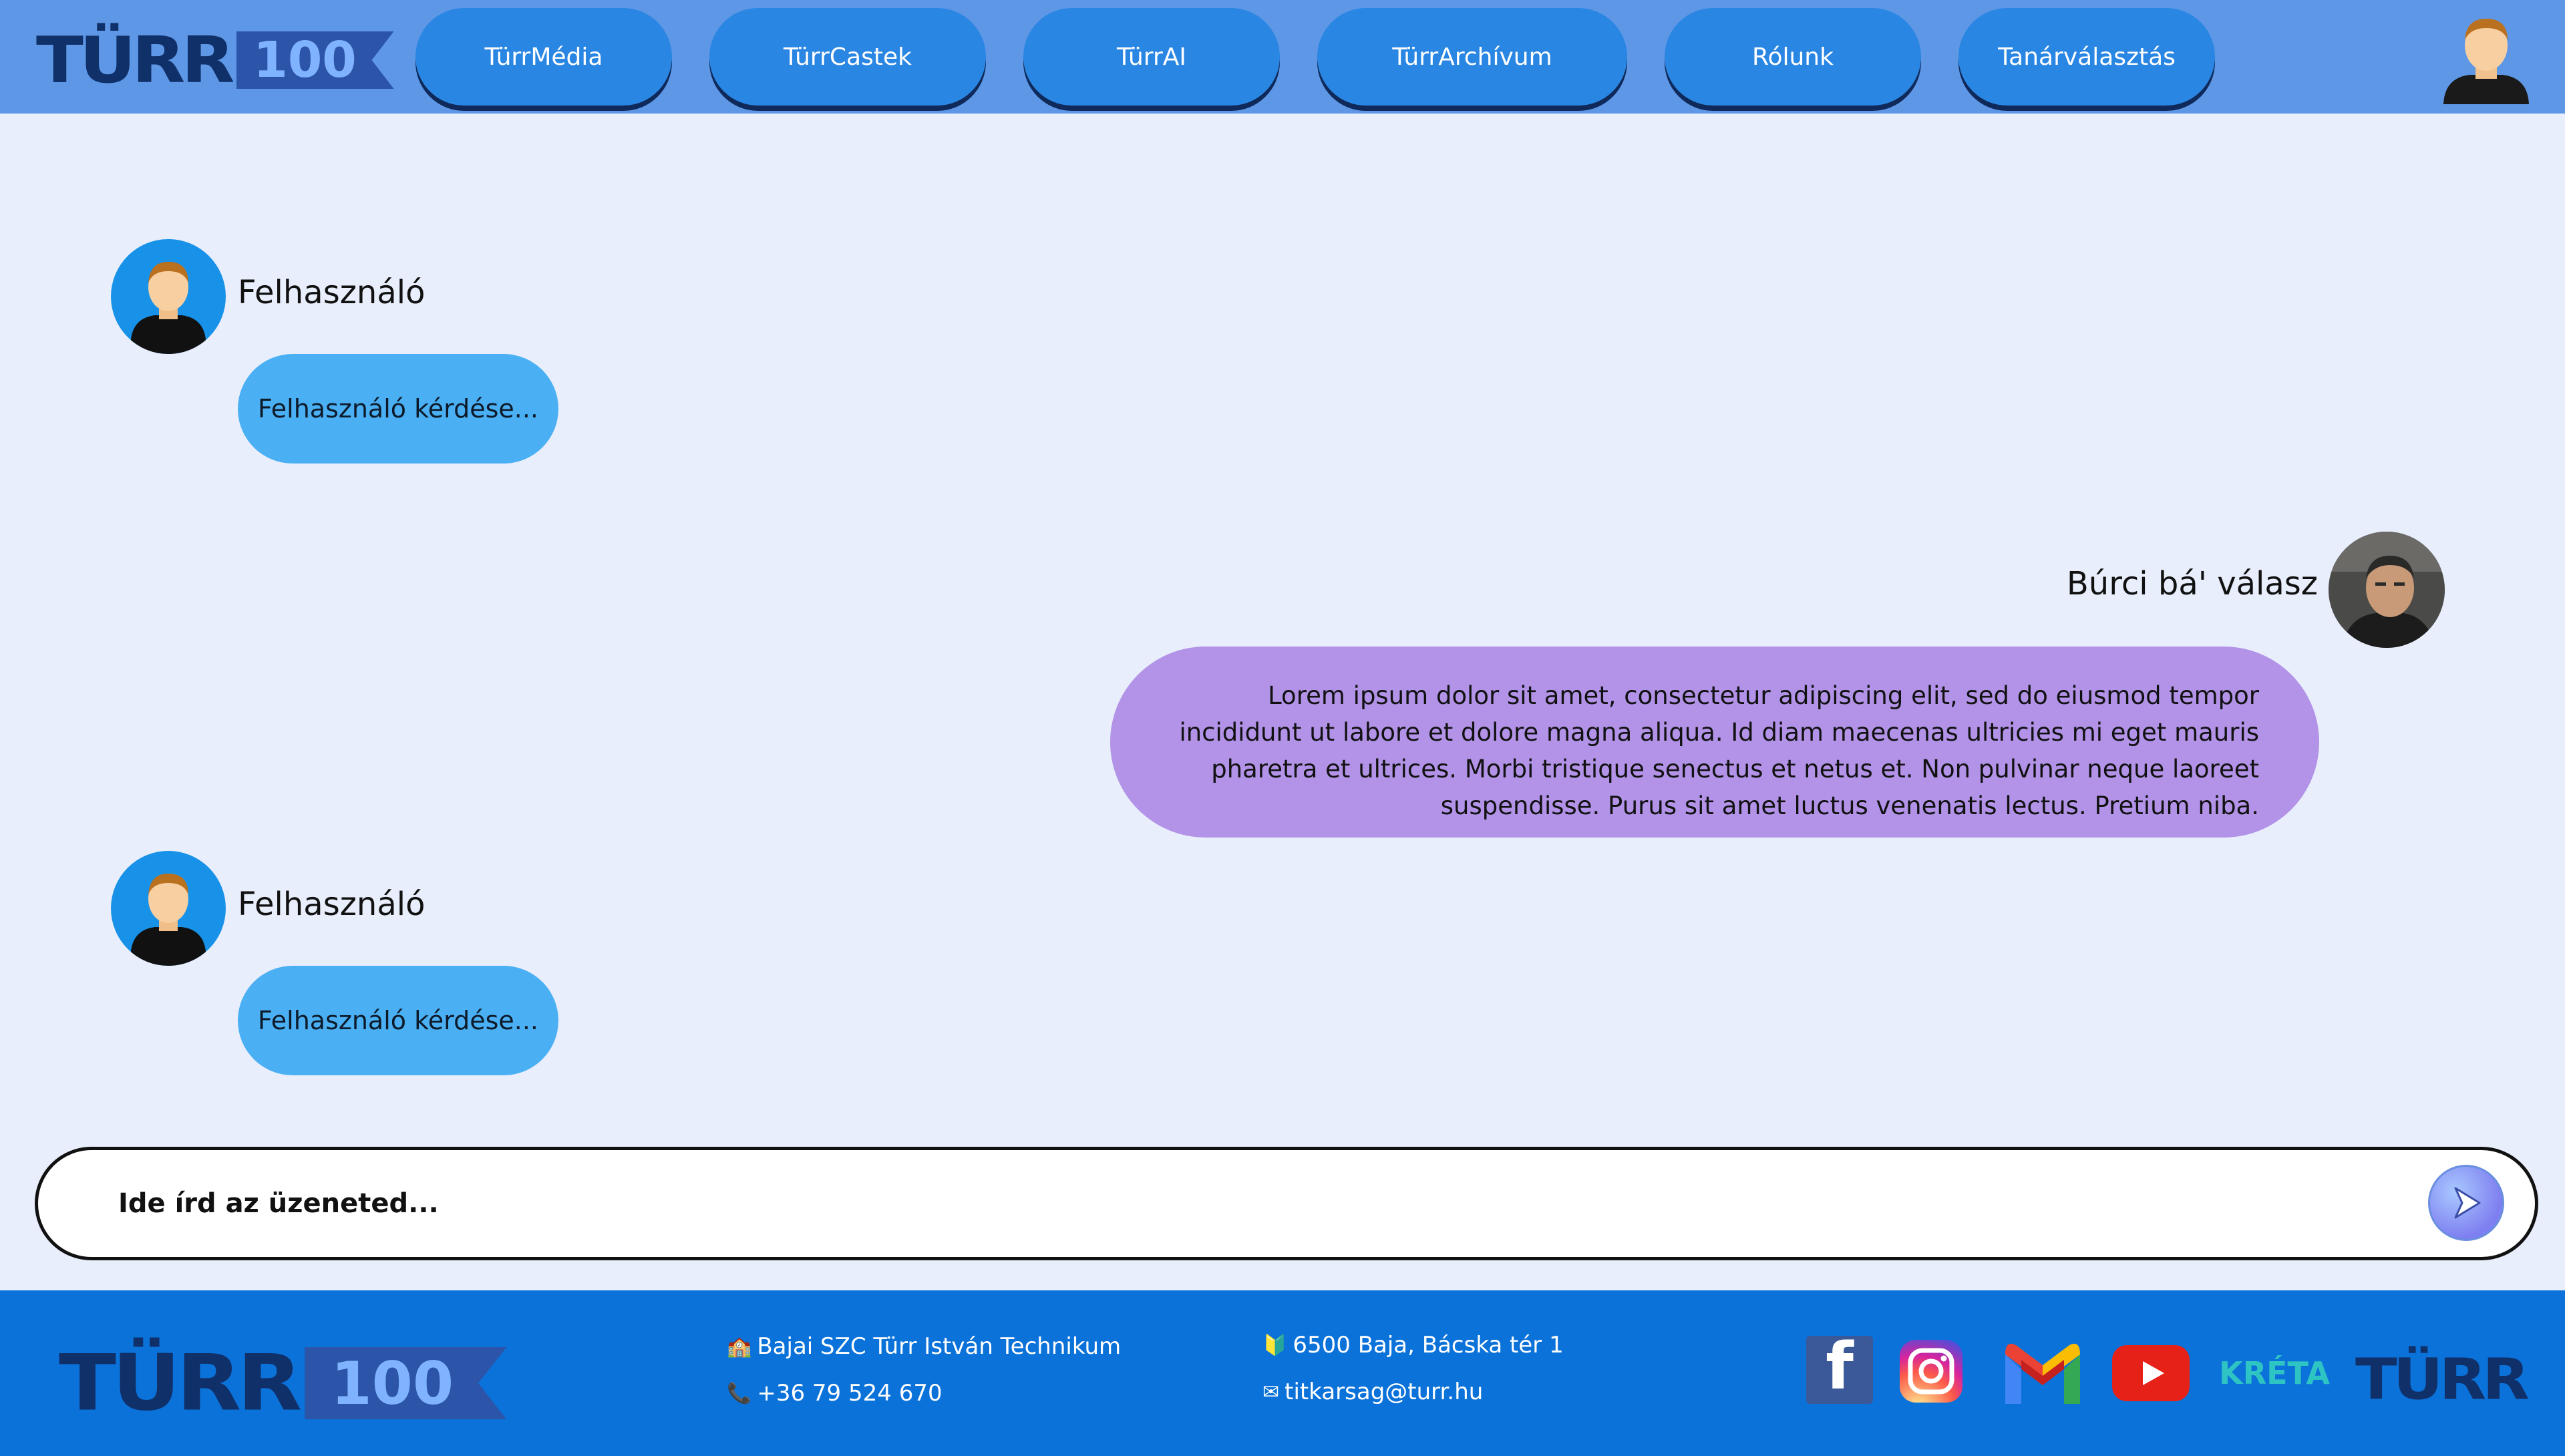 The width and height of the screenshot is (2565, 1456). I want to click on envelope-icon: ✉, so click(1271, 1392).